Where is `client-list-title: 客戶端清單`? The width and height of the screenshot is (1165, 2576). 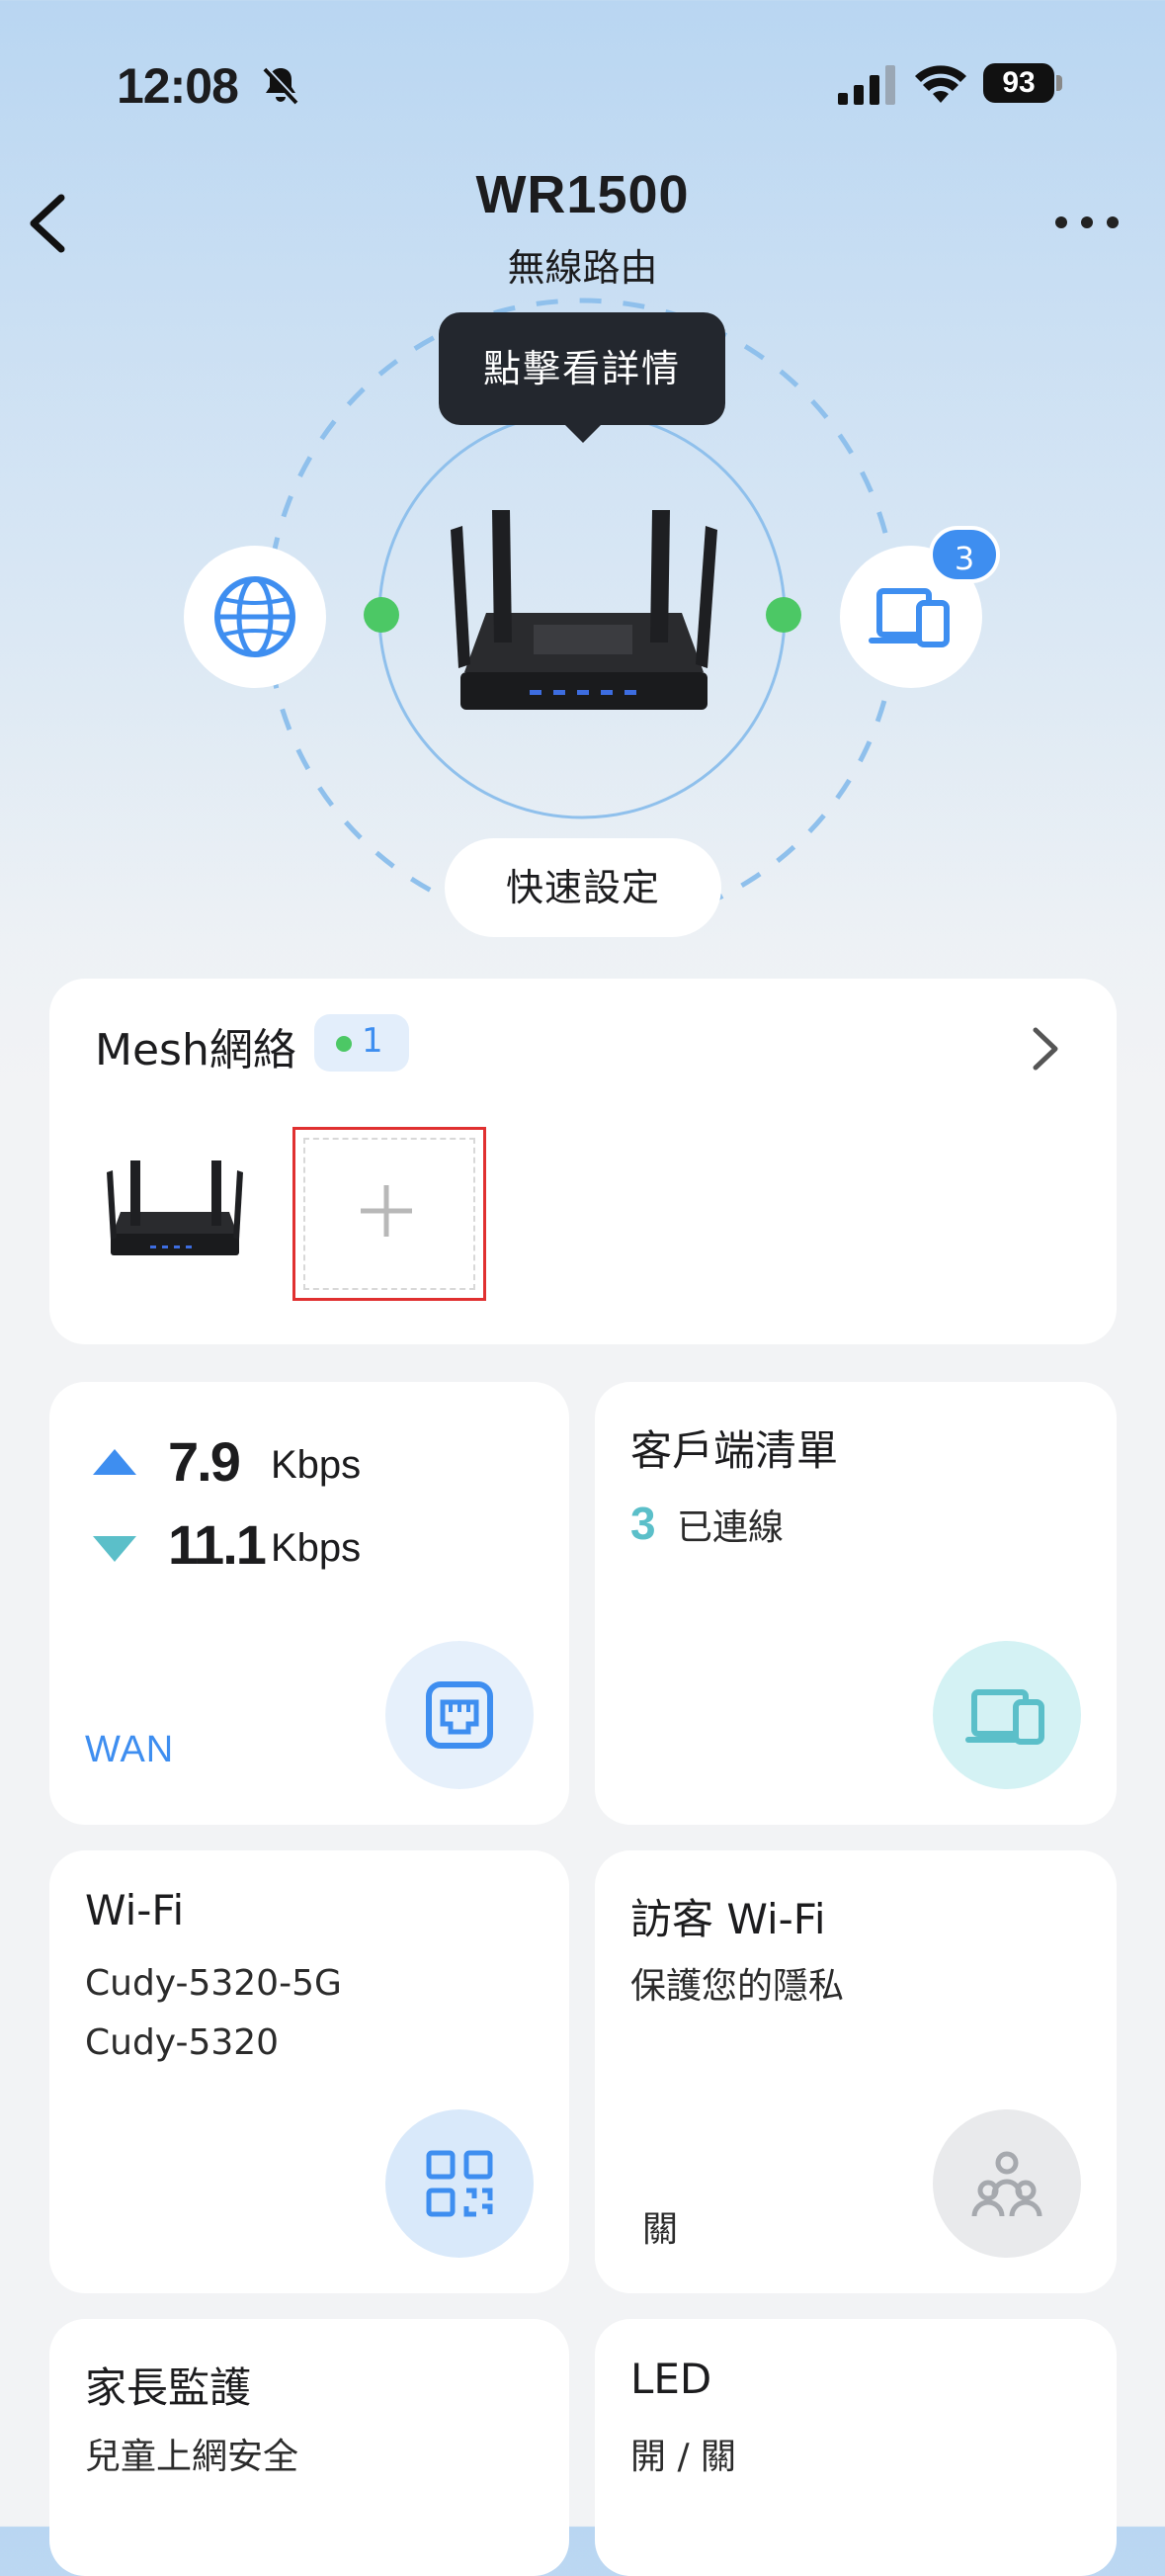
client-list-title: 客戶端清單 is located at coordinates (734, 1450).